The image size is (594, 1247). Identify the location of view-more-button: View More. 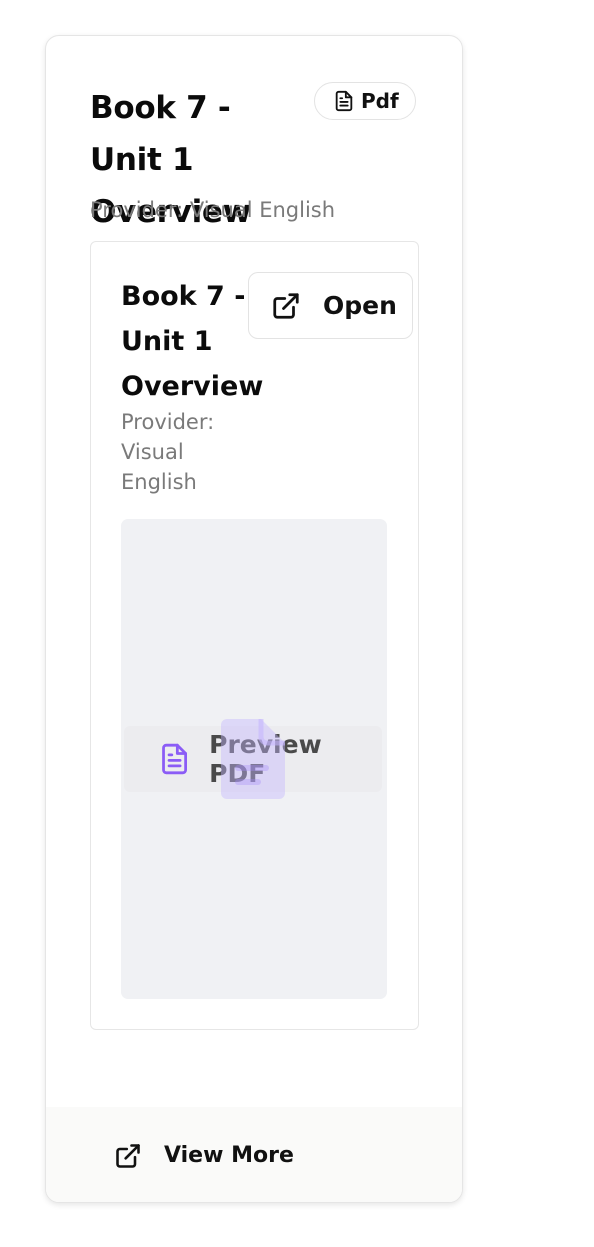
(254, 1154).